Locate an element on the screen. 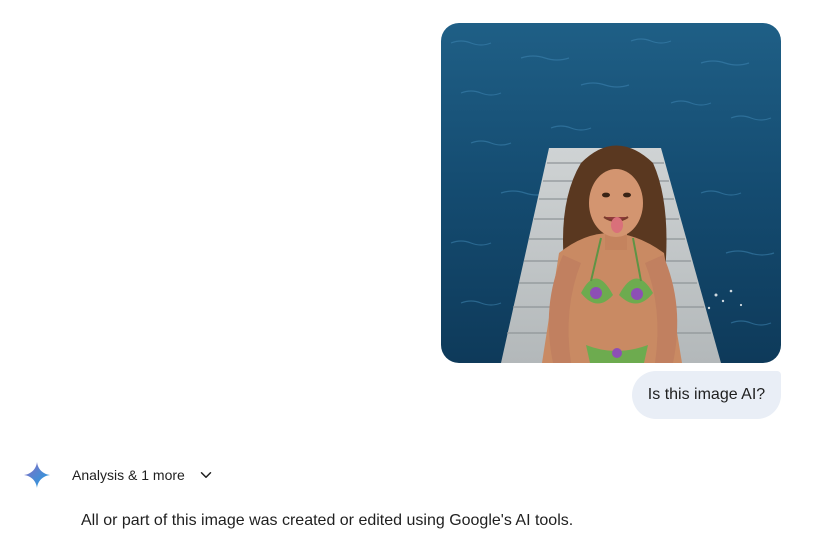  user-message-text: Is this image AI? is located at coordinates (706, 394).